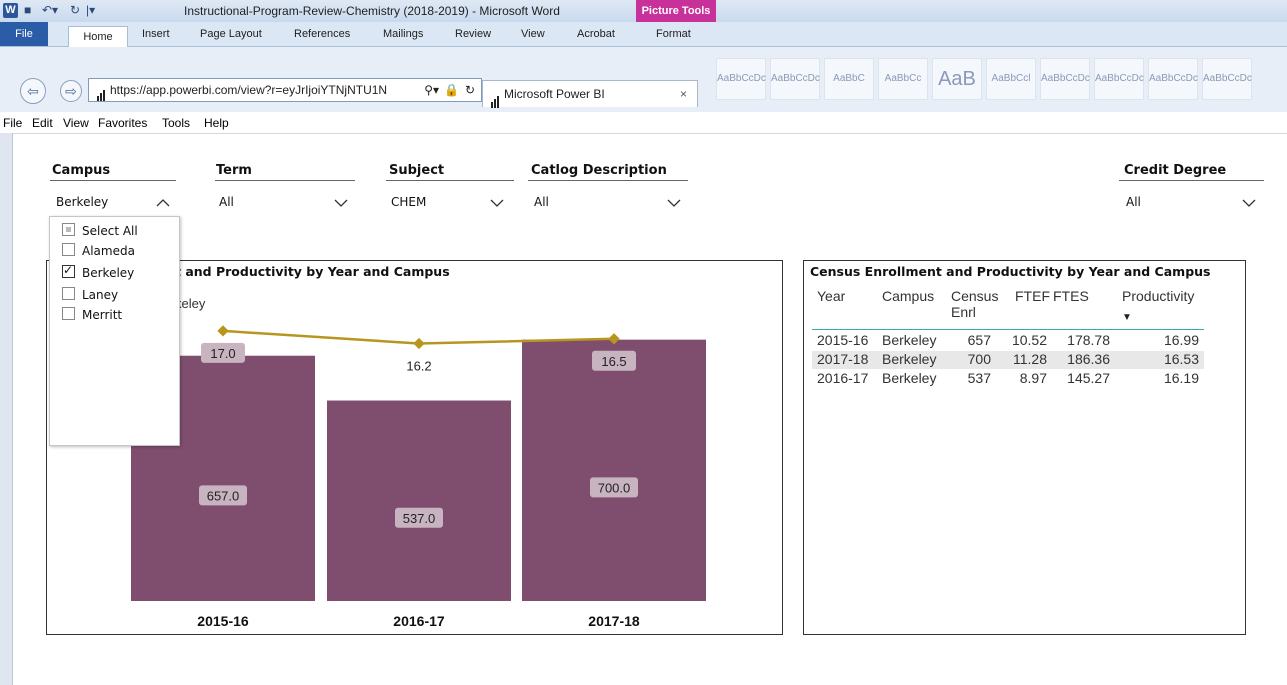  I want to click on subject-slicer-title: Subject, so click(417, 170).